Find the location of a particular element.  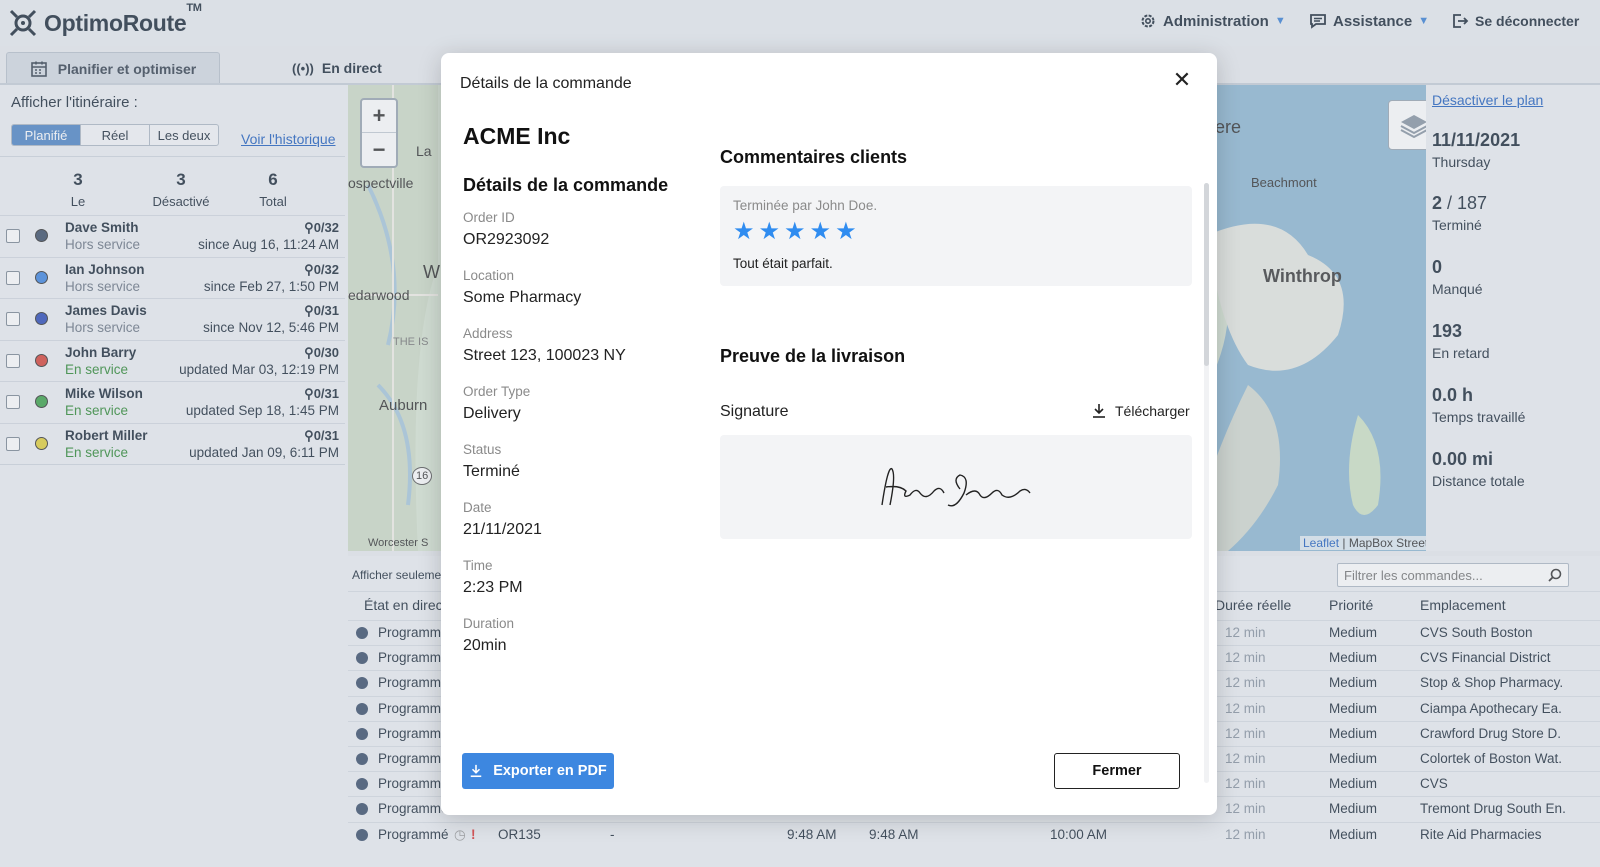

order-field: Order ID OR2923092 is located at coordinates (506, 229).